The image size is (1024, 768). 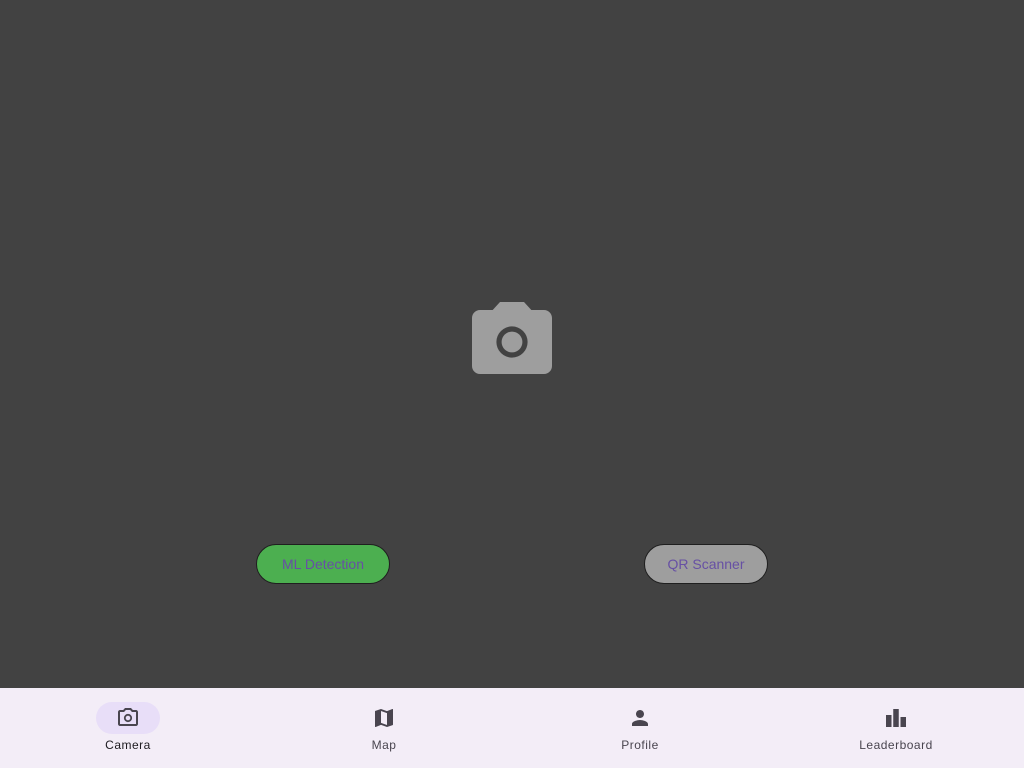 What do you see at coordinates (384, 745) in the screenshot?
I see `nav-label-map: Map` at bounding box center [384, 745].